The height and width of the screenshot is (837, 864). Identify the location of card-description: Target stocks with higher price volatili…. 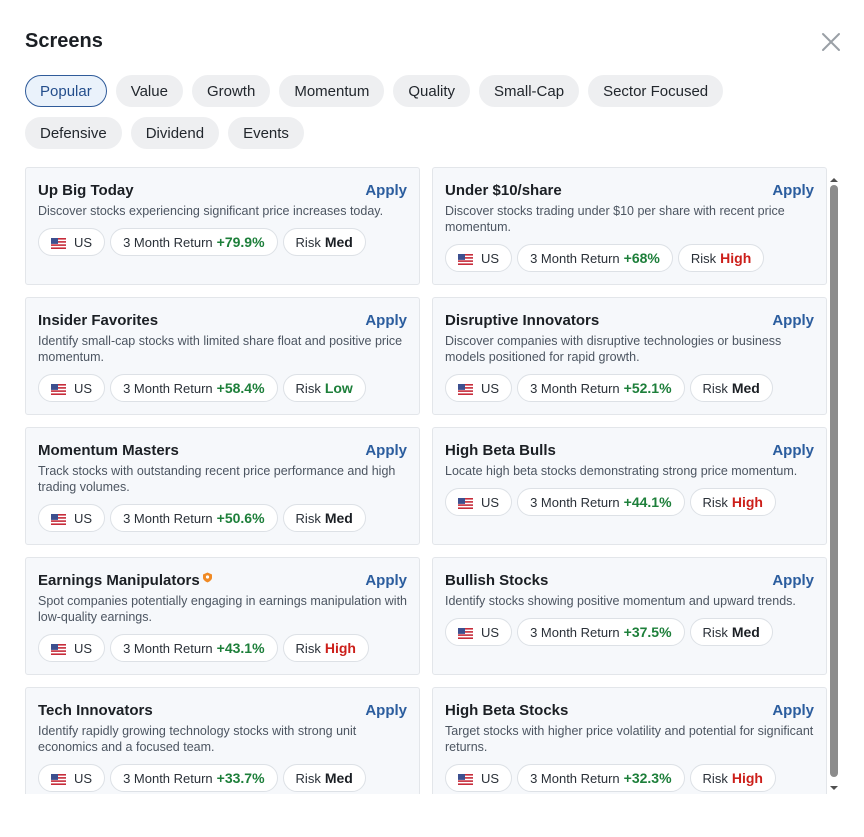
(629, 739).